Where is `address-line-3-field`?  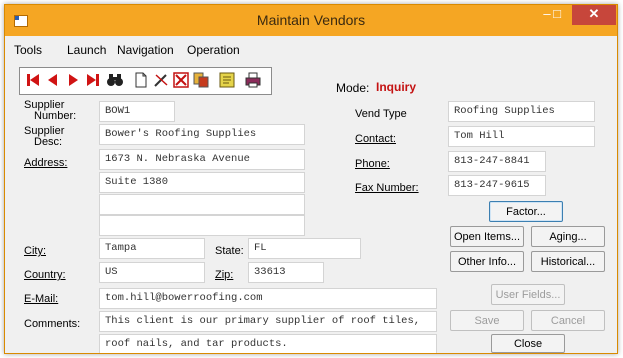
address-line-3-field is located at coordinates (202, 204).